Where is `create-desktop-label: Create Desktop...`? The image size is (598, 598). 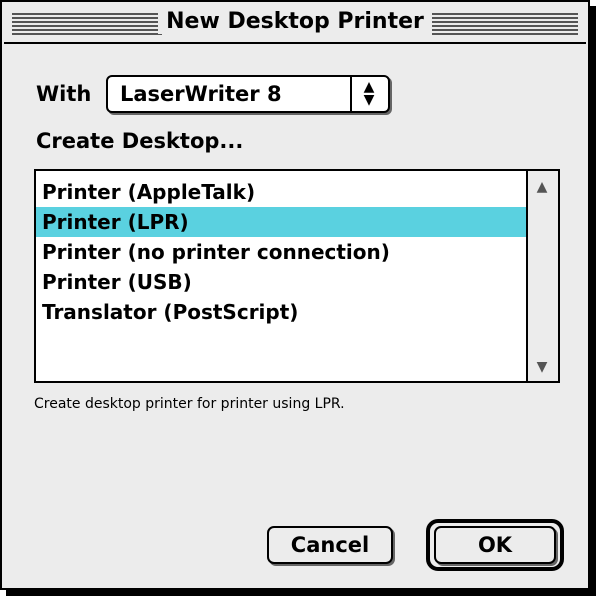
create-desktop-label: Create Desktop... is located at coordinates (140, 141).